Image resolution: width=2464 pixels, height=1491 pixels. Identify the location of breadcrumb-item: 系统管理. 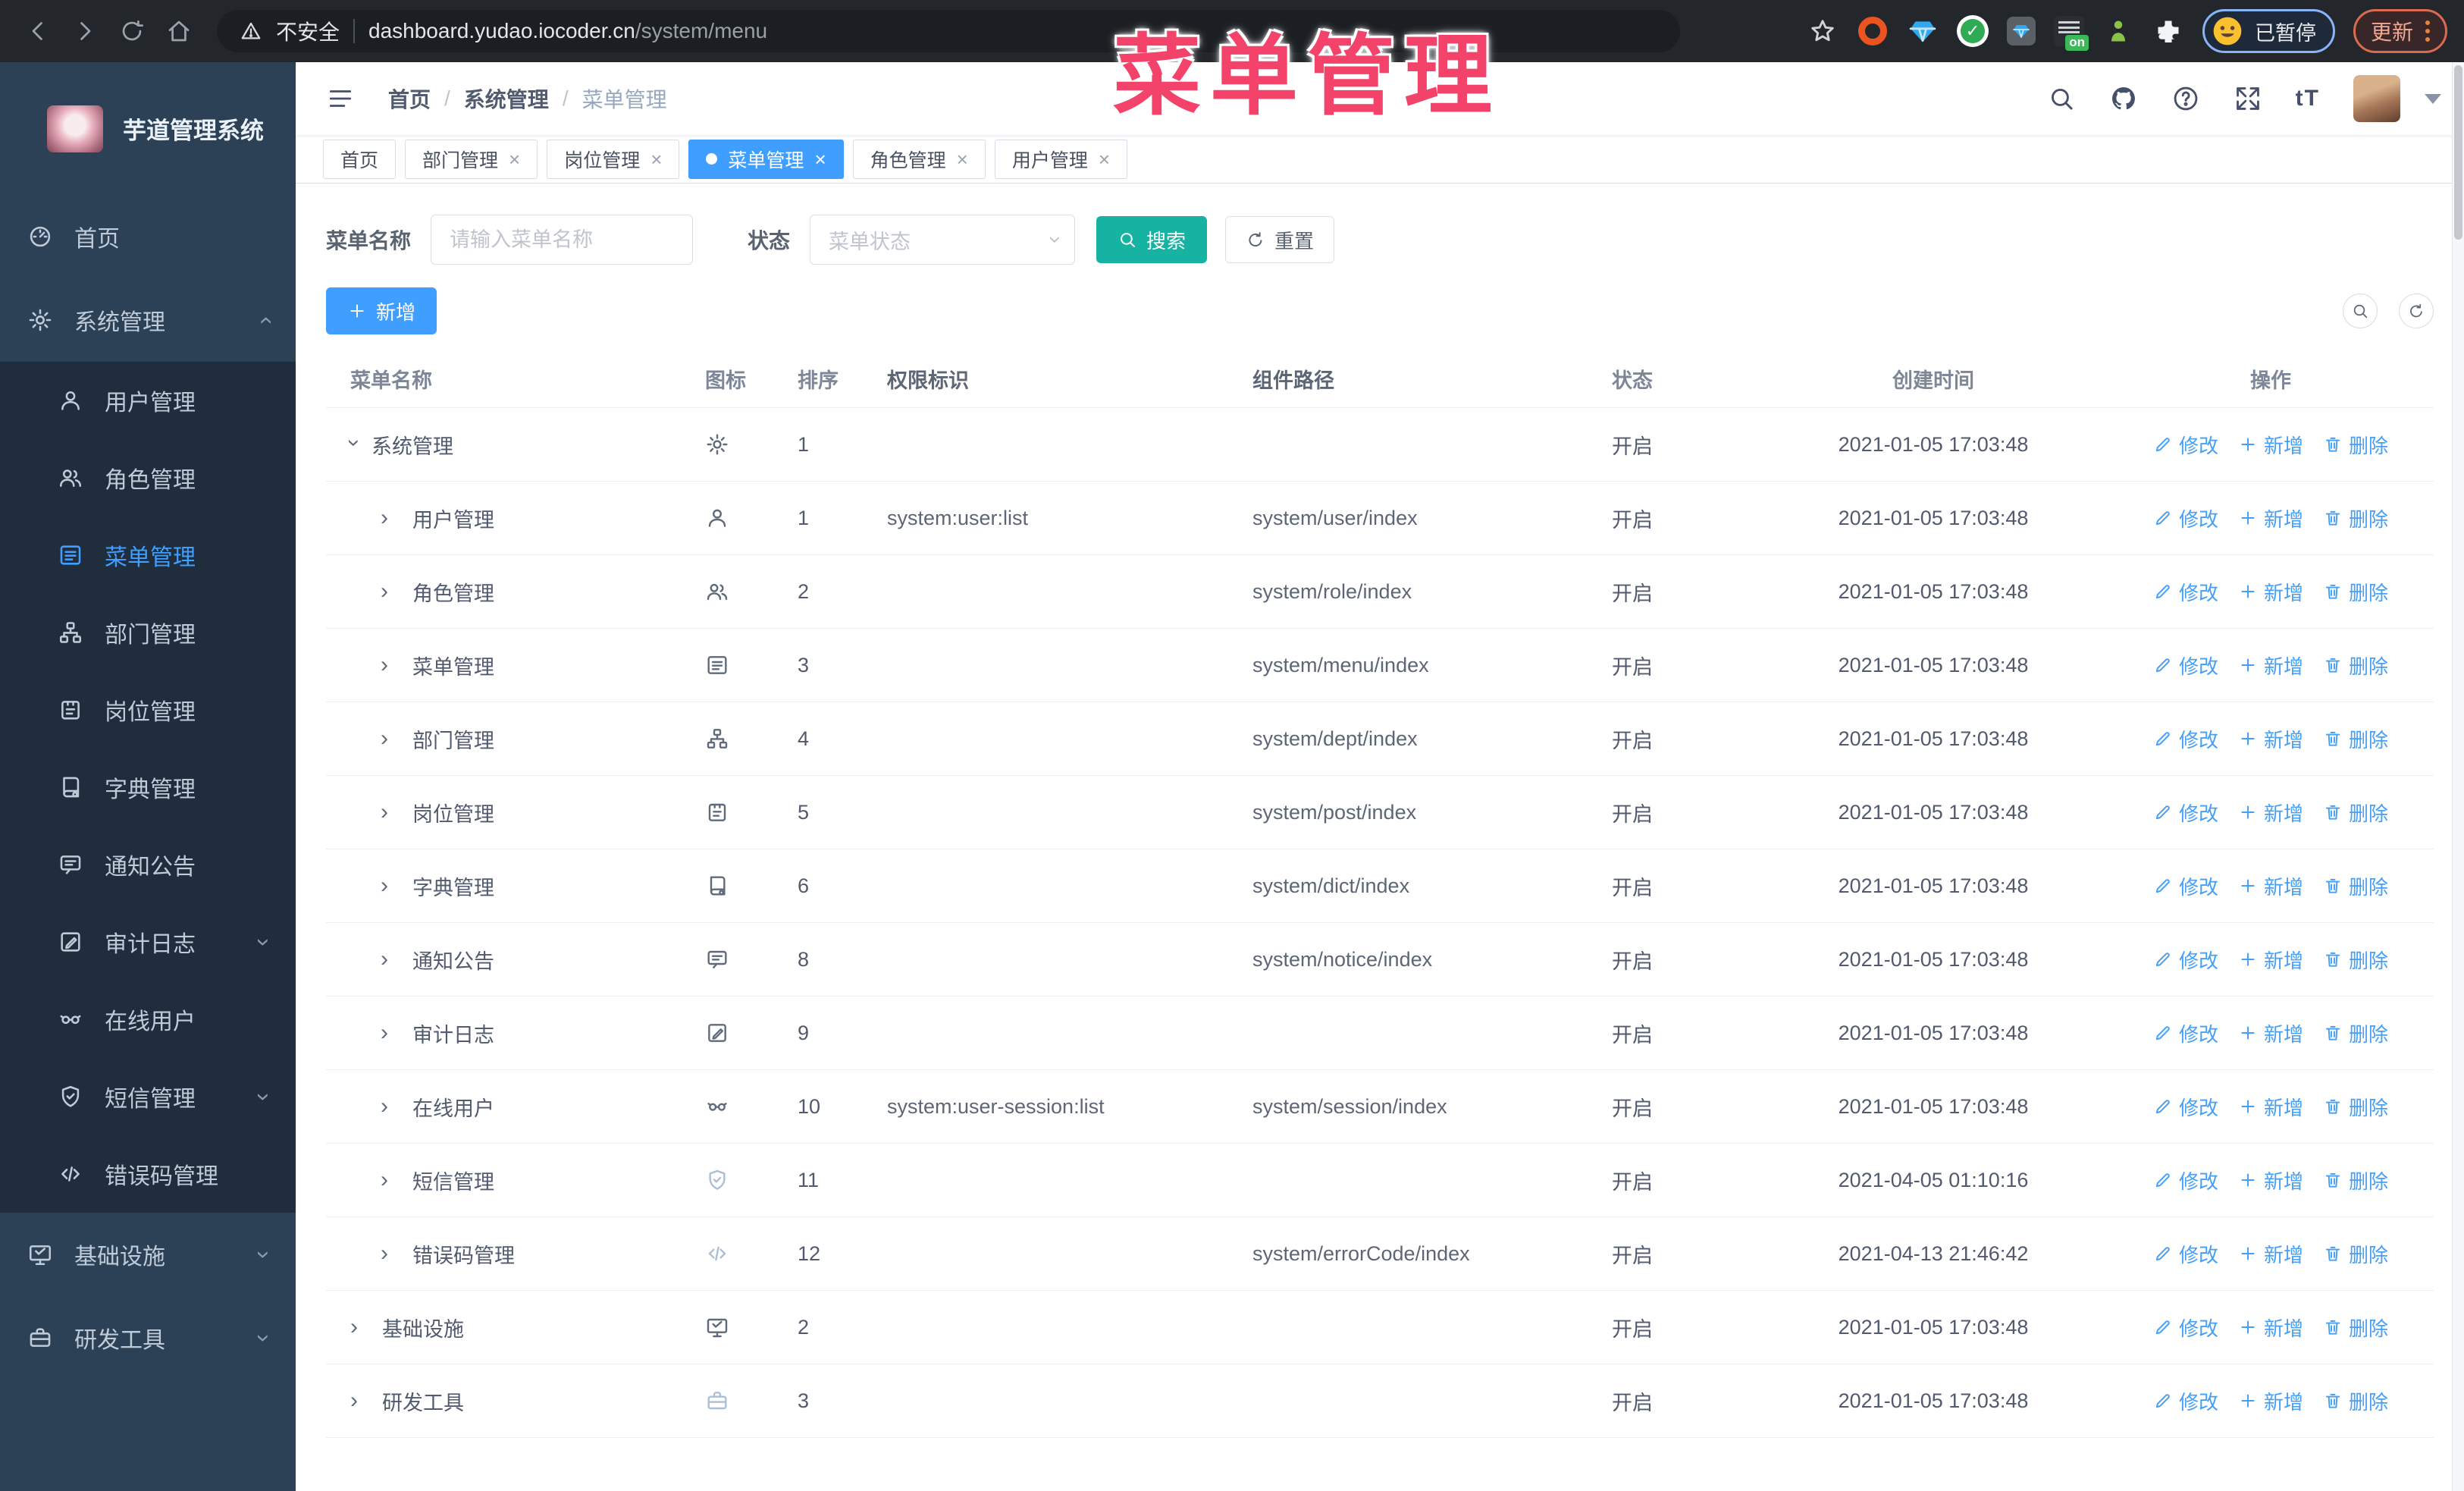
(506, 98).